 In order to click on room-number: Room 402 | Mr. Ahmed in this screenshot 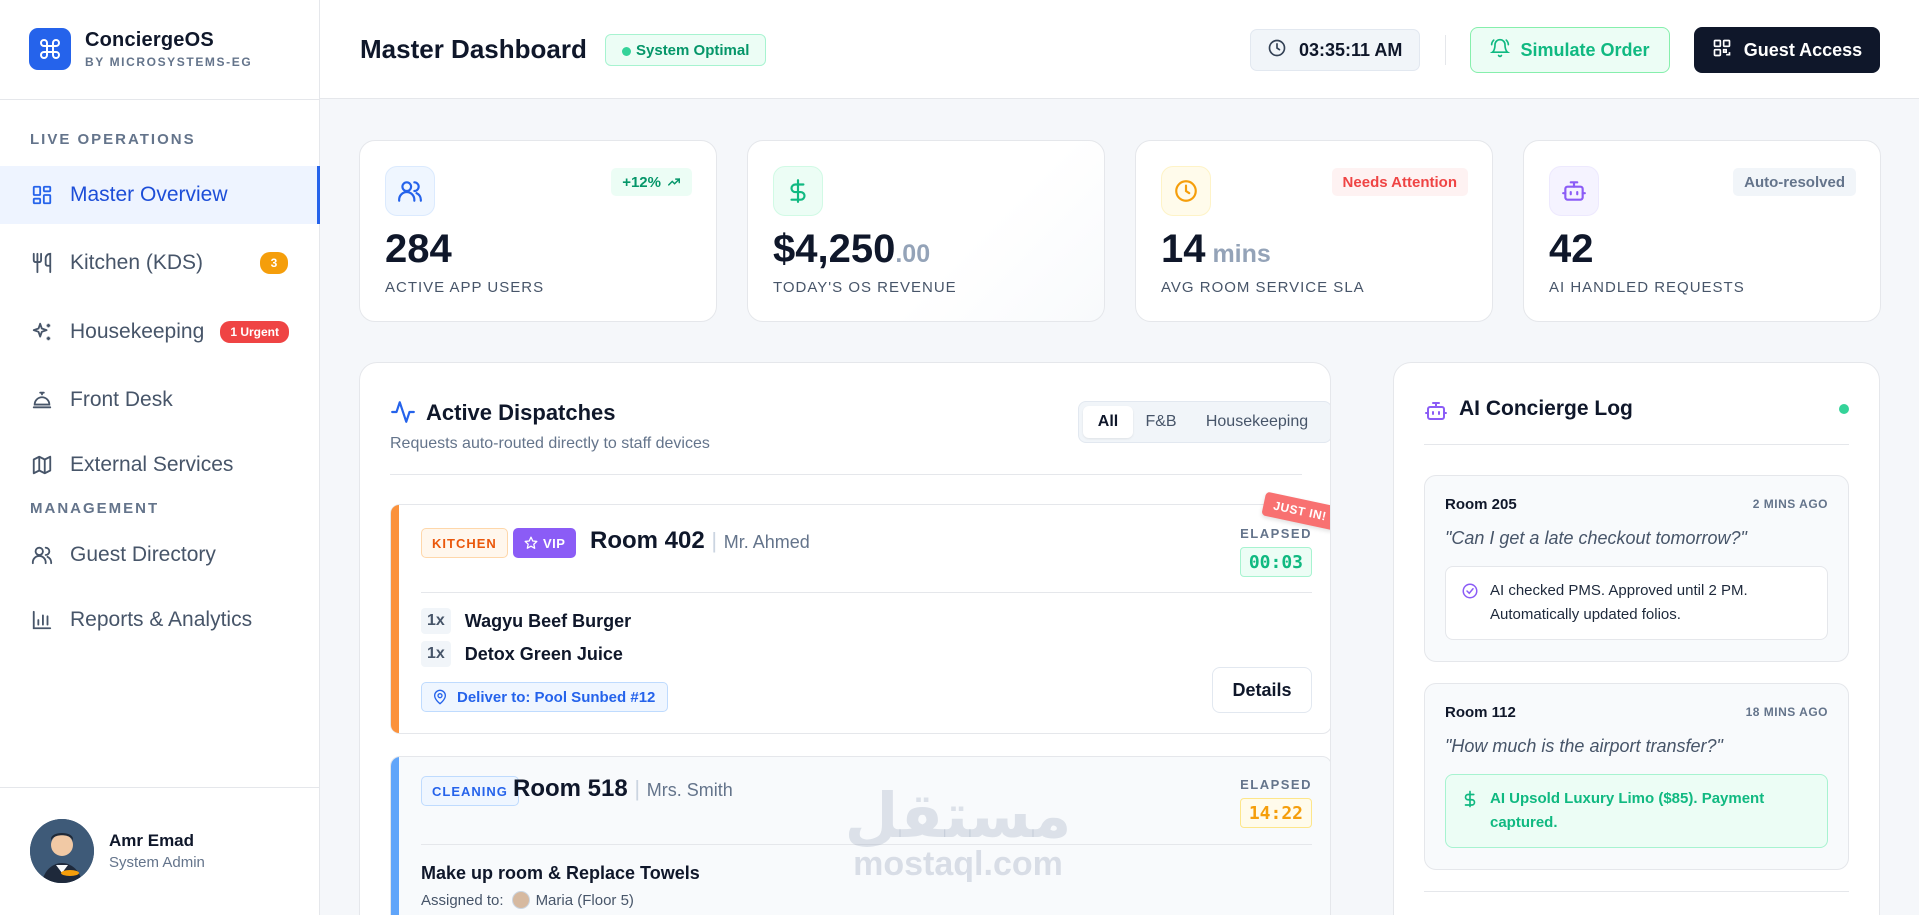, I will do `click(700, 541)`.